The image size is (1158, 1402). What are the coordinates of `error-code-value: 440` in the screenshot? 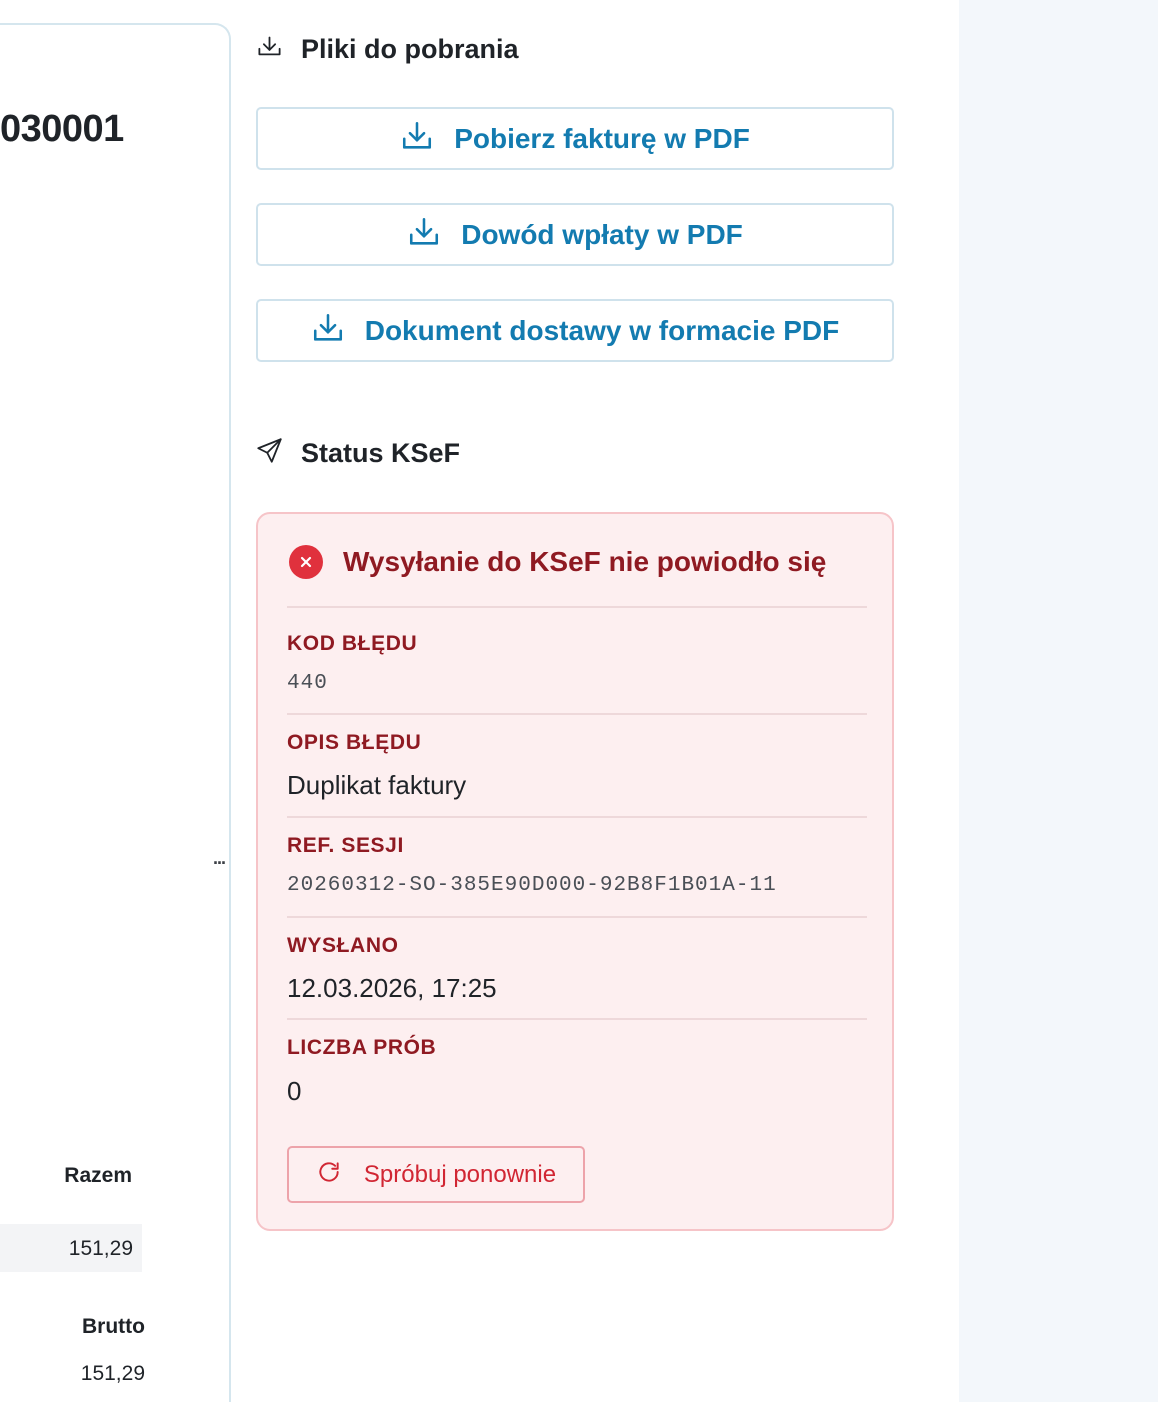 It's located at (307, 683).